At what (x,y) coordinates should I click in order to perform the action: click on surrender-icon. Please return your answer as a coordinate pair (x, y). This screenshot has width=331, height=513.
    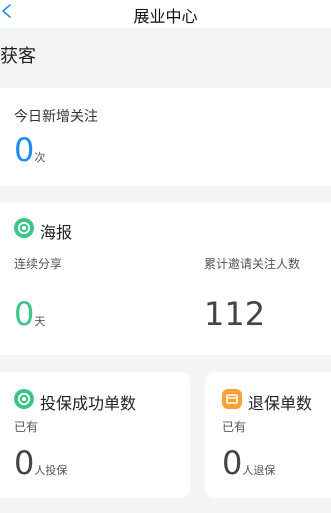
    Looking at the image, I should click on (232, 399).